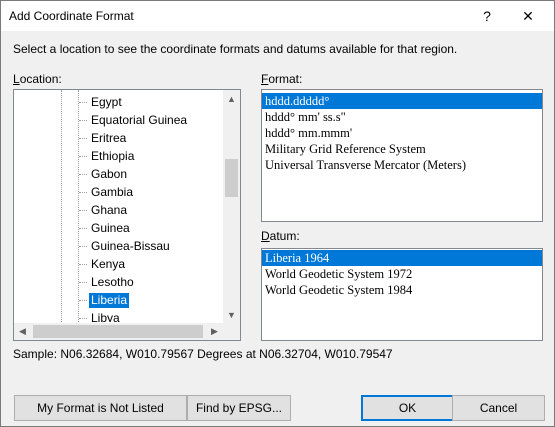 The width and height of the screenshot is (555, 427). Describe the element at coordinates (71, 16) in the screenshot. I see `window-title: Add Coordinate Format` at that location.